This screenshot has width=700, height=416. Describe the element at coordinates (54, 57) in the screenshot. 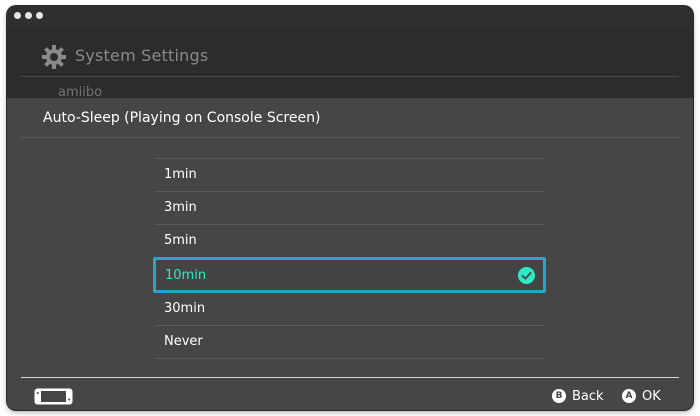

I see `gear-icon` at that location.